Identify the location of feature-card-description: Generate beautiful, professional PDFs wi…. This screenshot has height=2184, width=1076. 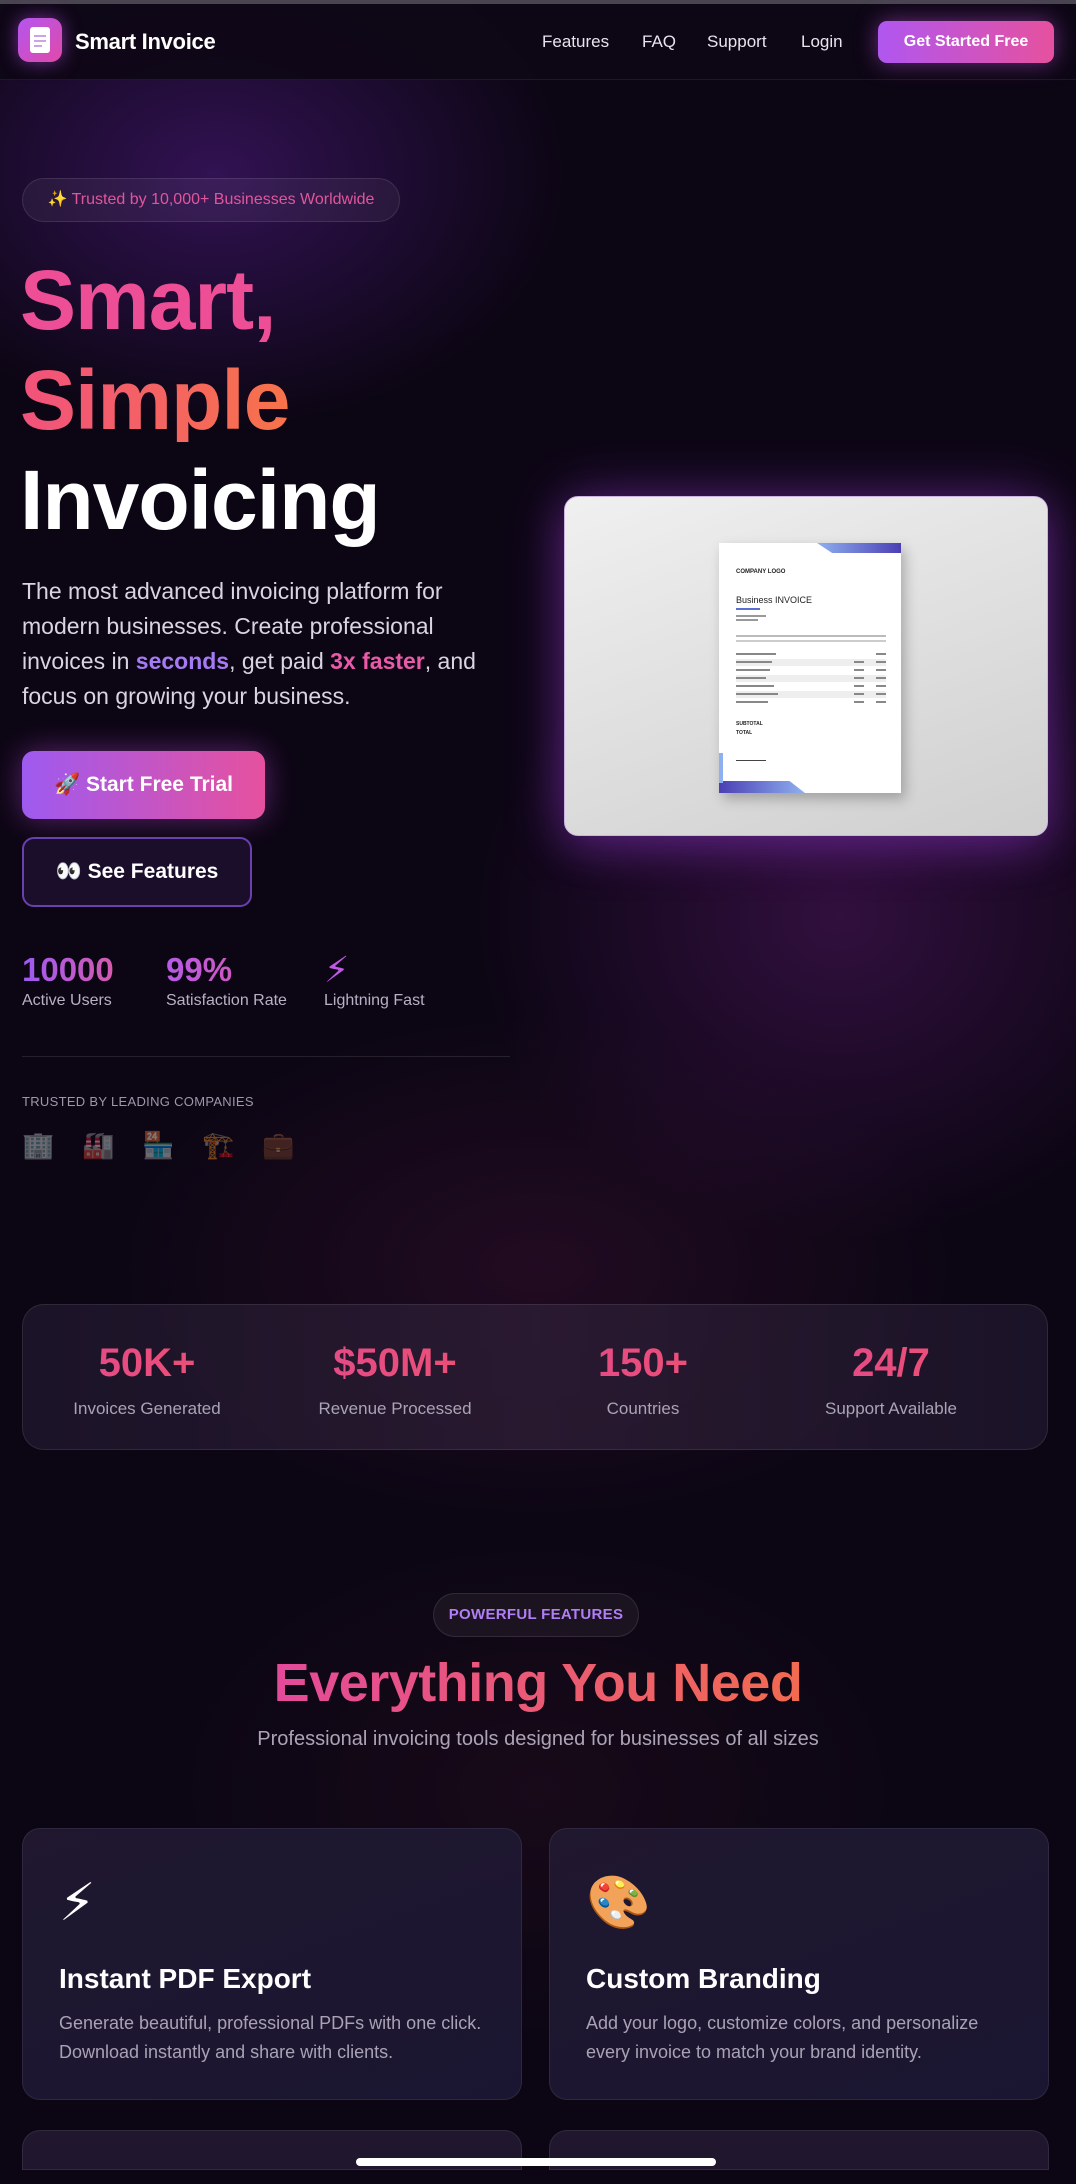
(270, 2037).